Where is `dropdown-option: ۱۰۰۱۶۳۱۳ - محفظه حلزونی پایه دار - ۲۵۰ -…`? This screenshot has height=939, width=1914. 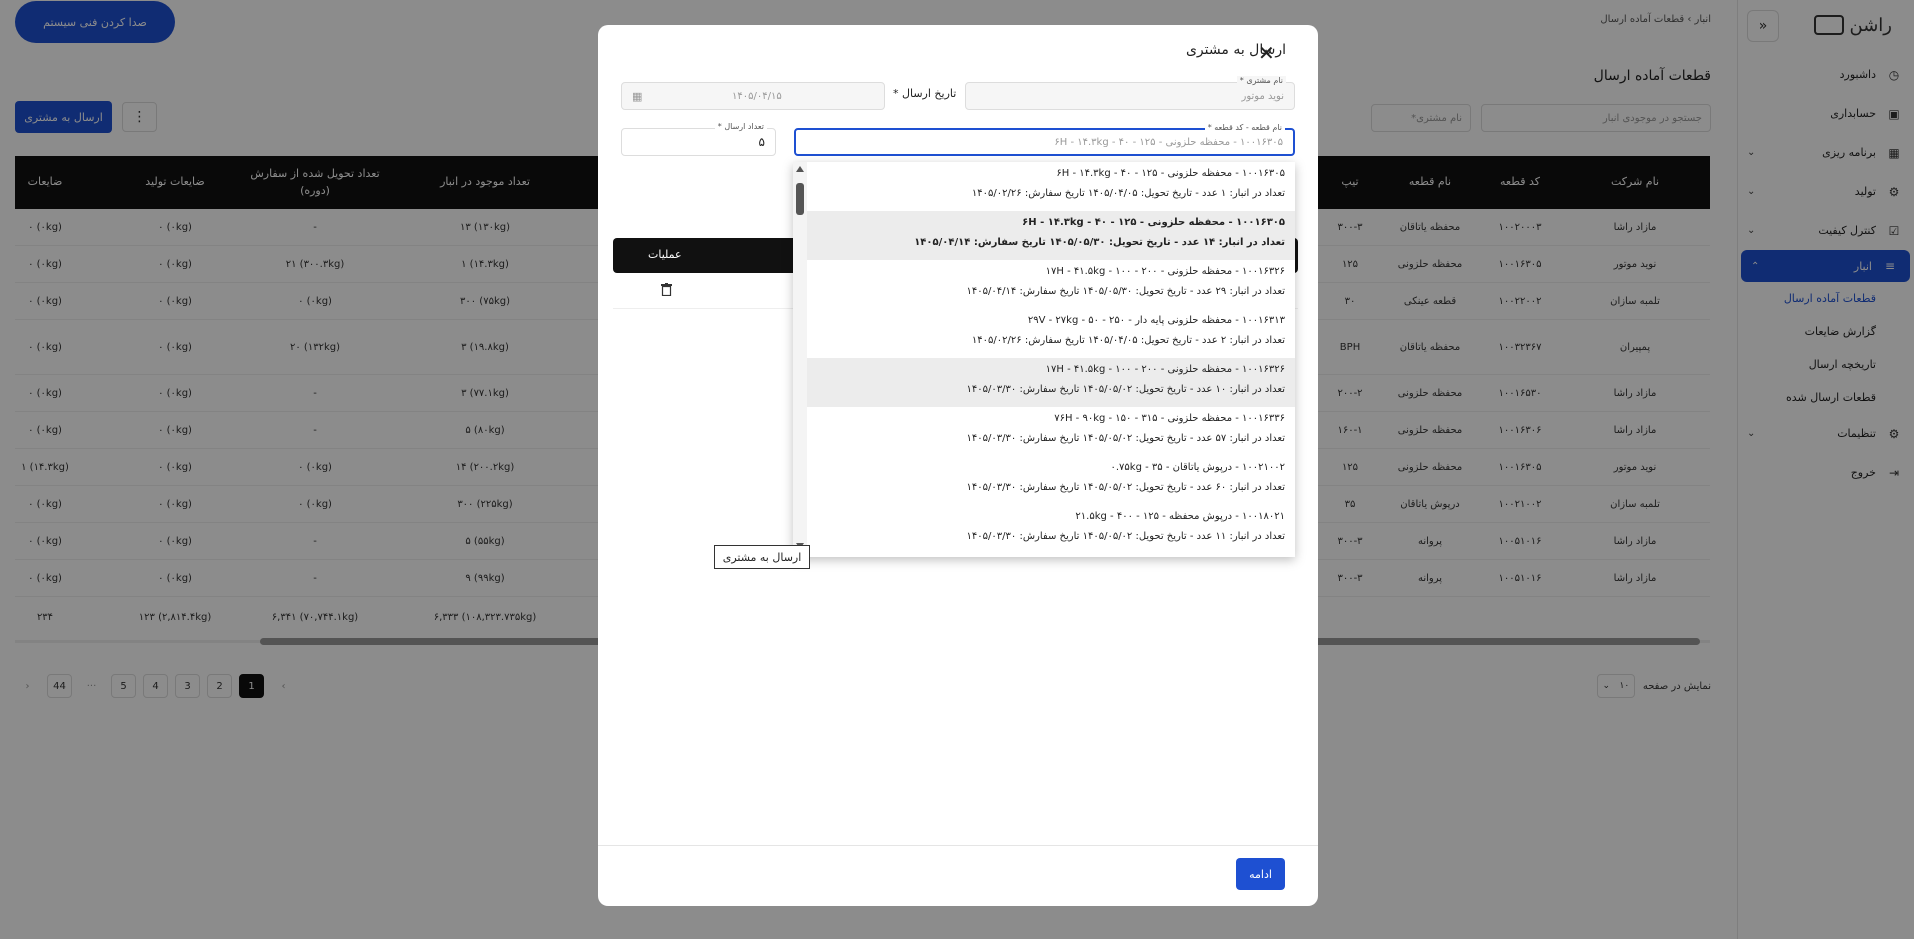 dropdown-option: ۱۰۰۱۶۳۱۳ - محفظه حلزونی پایه دار - ۲۵۰ -… is located at coordinates (1051, 333).